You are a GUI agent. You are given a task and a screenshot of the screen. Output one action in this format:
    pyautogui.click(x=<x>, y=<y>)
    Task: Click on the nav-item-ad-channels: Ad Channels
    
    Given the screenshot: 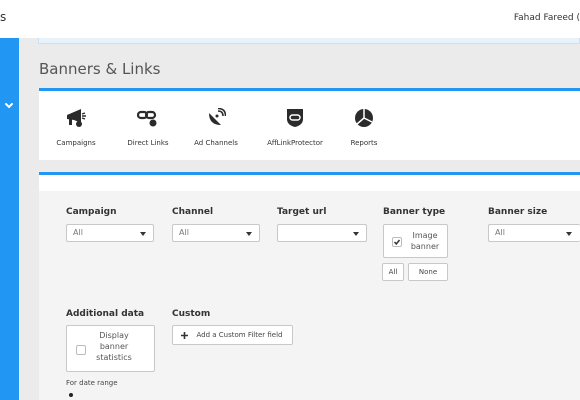 What is the action you would take?
    pyautogui.click(x=216, y=125)
    